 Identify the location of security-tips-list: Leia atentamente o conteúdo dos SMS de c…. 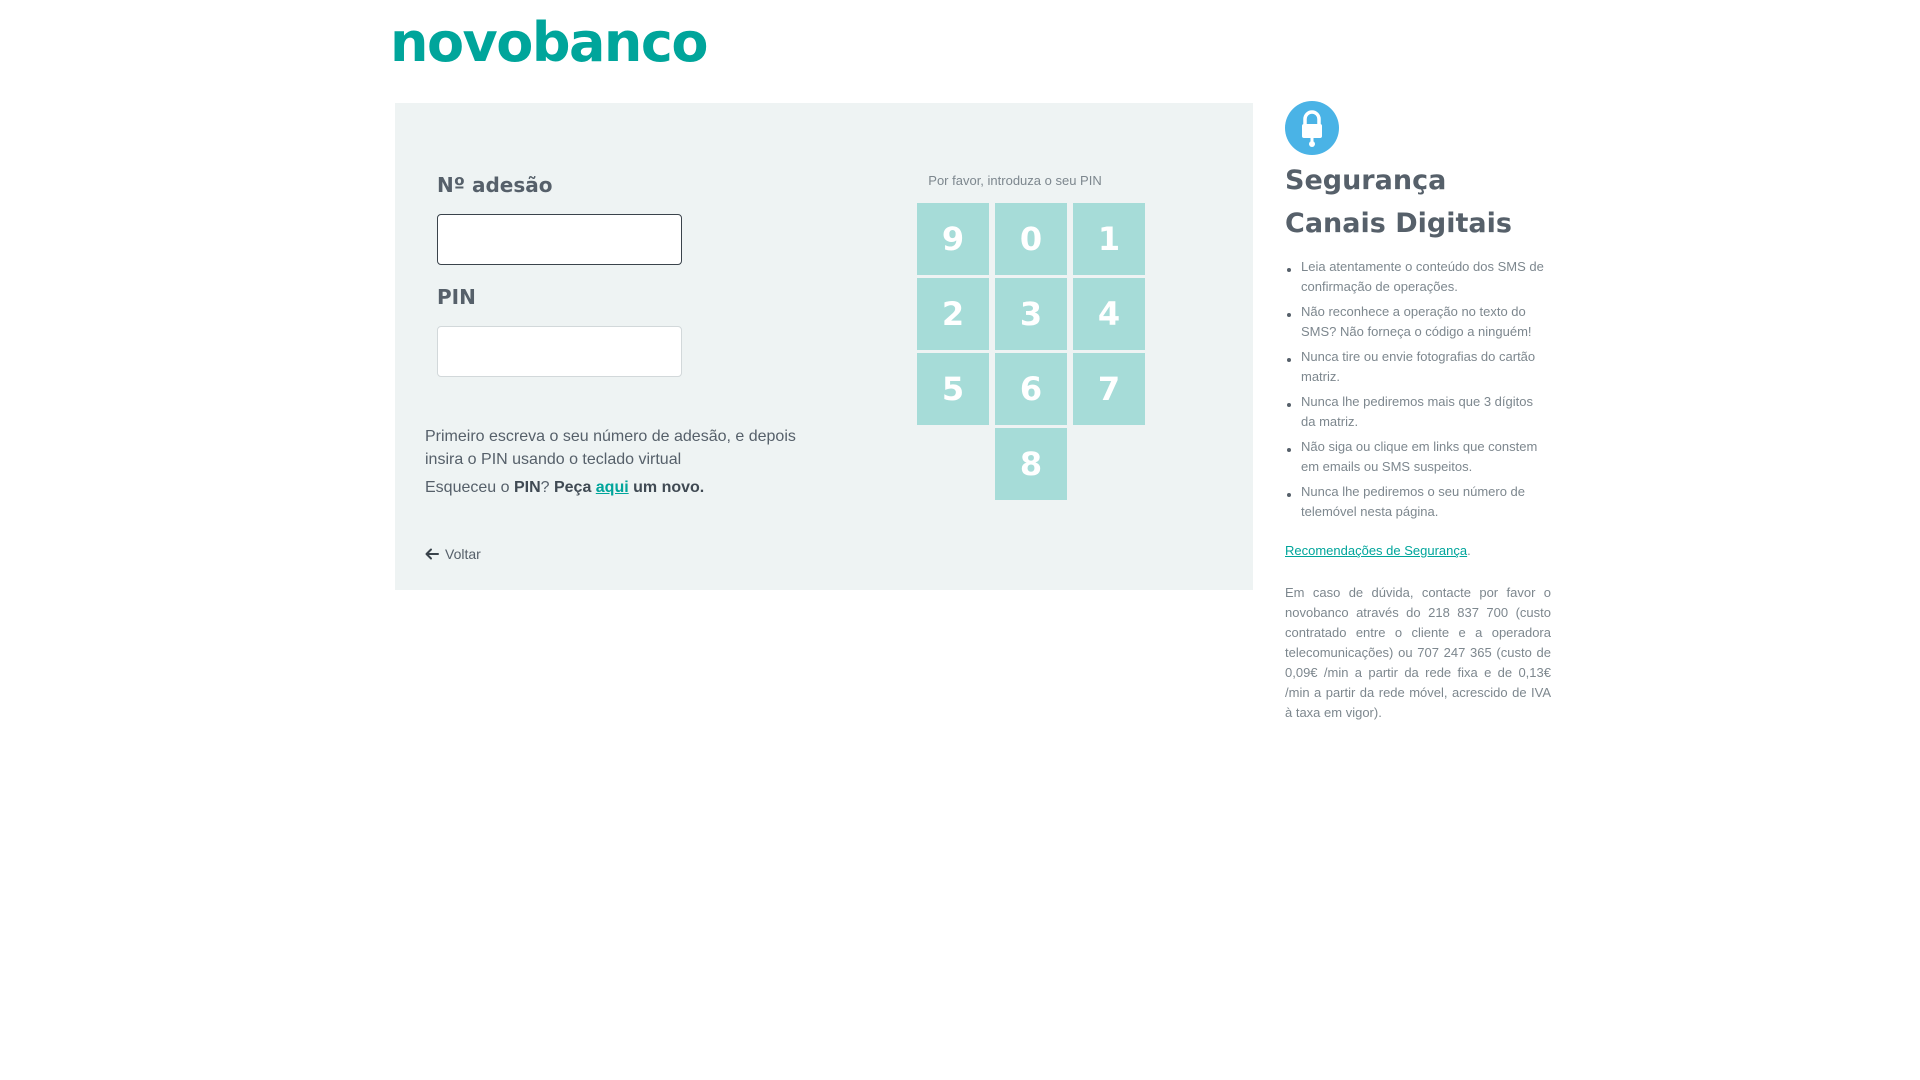
(1418, 389).